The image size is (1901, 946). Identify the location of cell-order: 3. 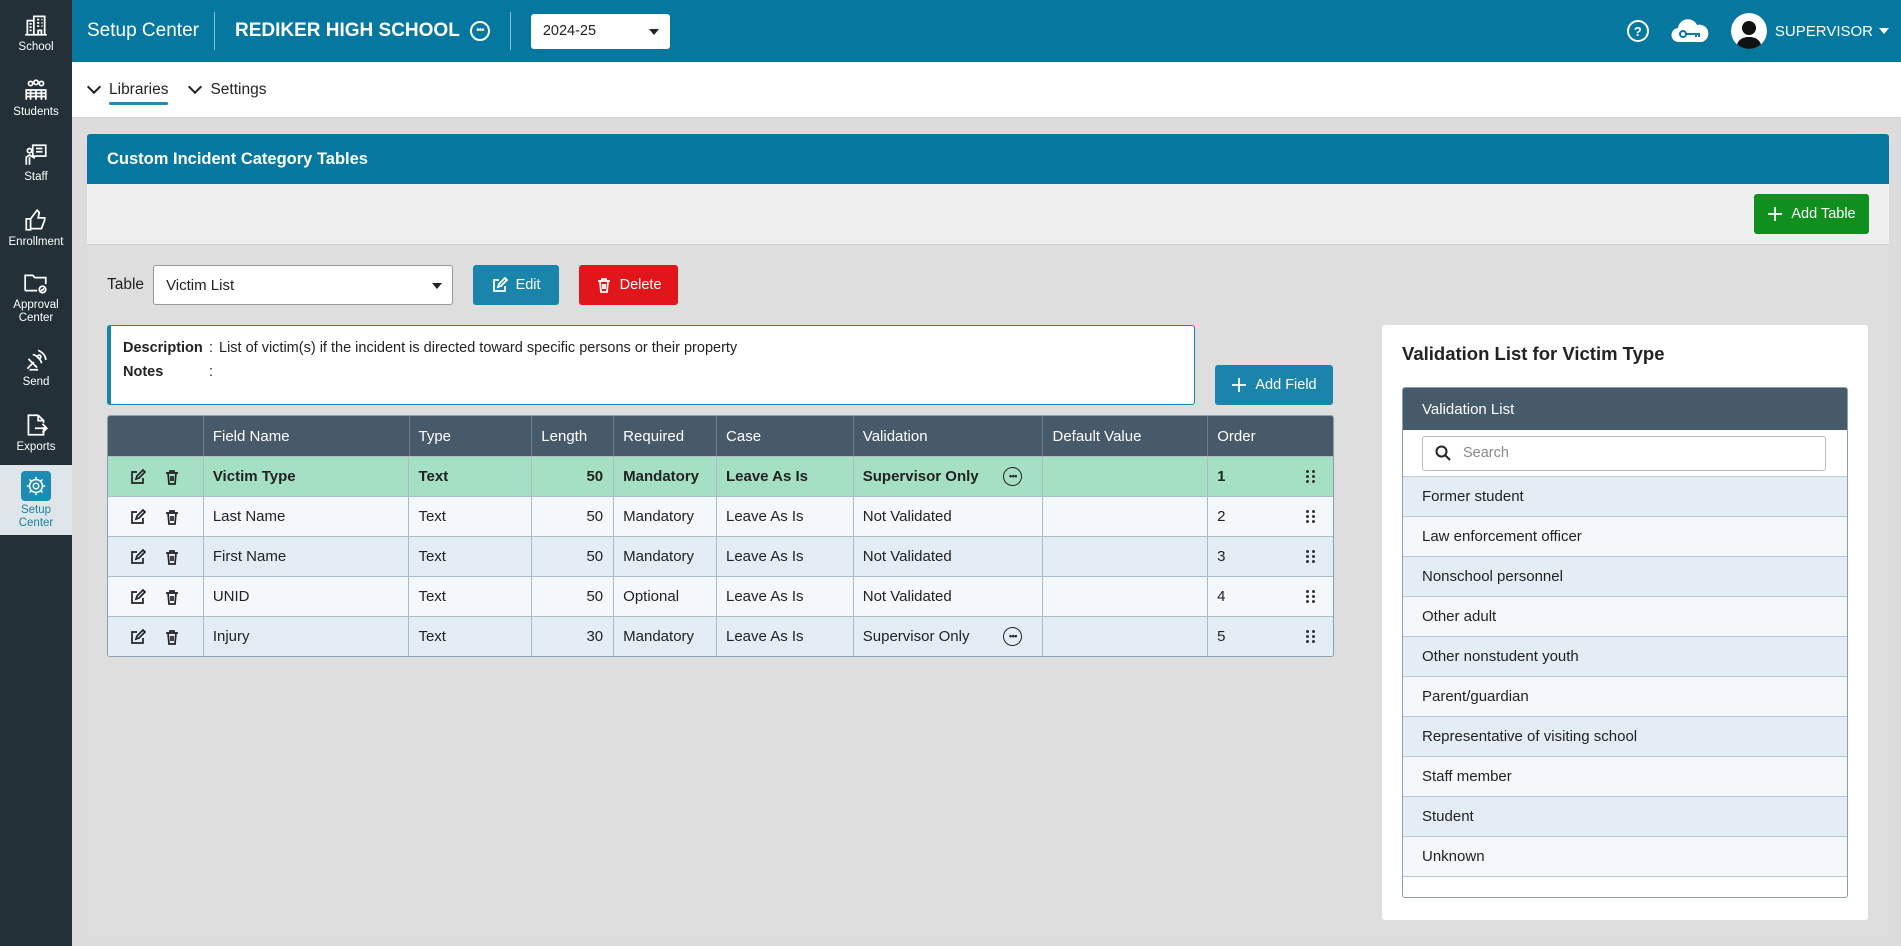
(1270, 556).